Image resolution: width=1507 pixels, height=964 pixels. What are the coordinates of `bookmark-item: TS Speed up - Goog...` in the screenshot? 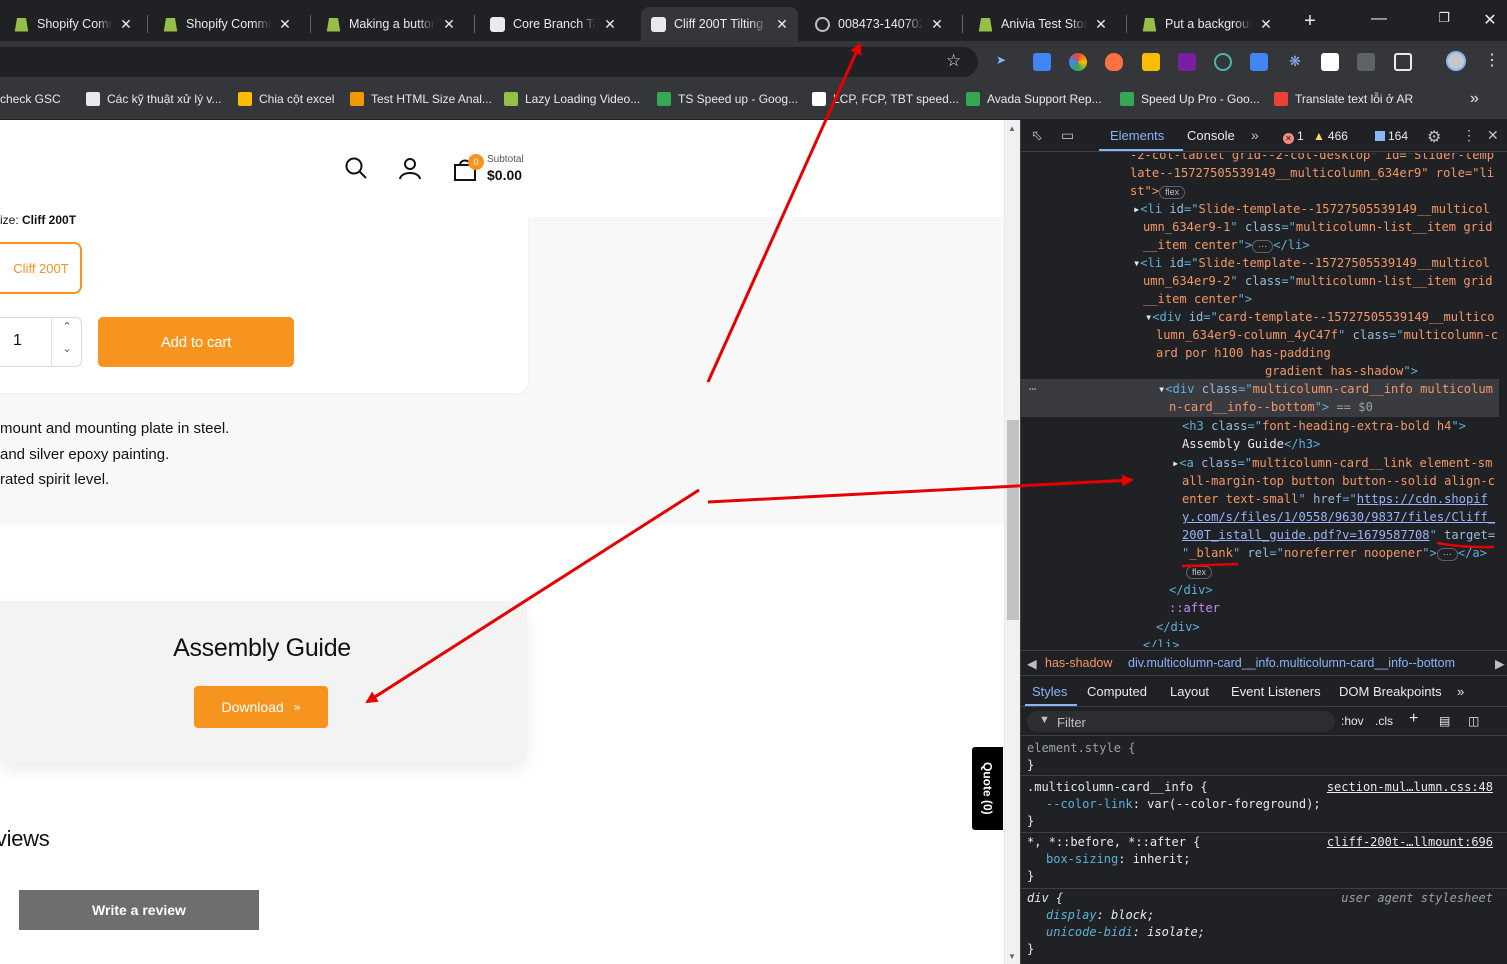 It's located at (727, 99).